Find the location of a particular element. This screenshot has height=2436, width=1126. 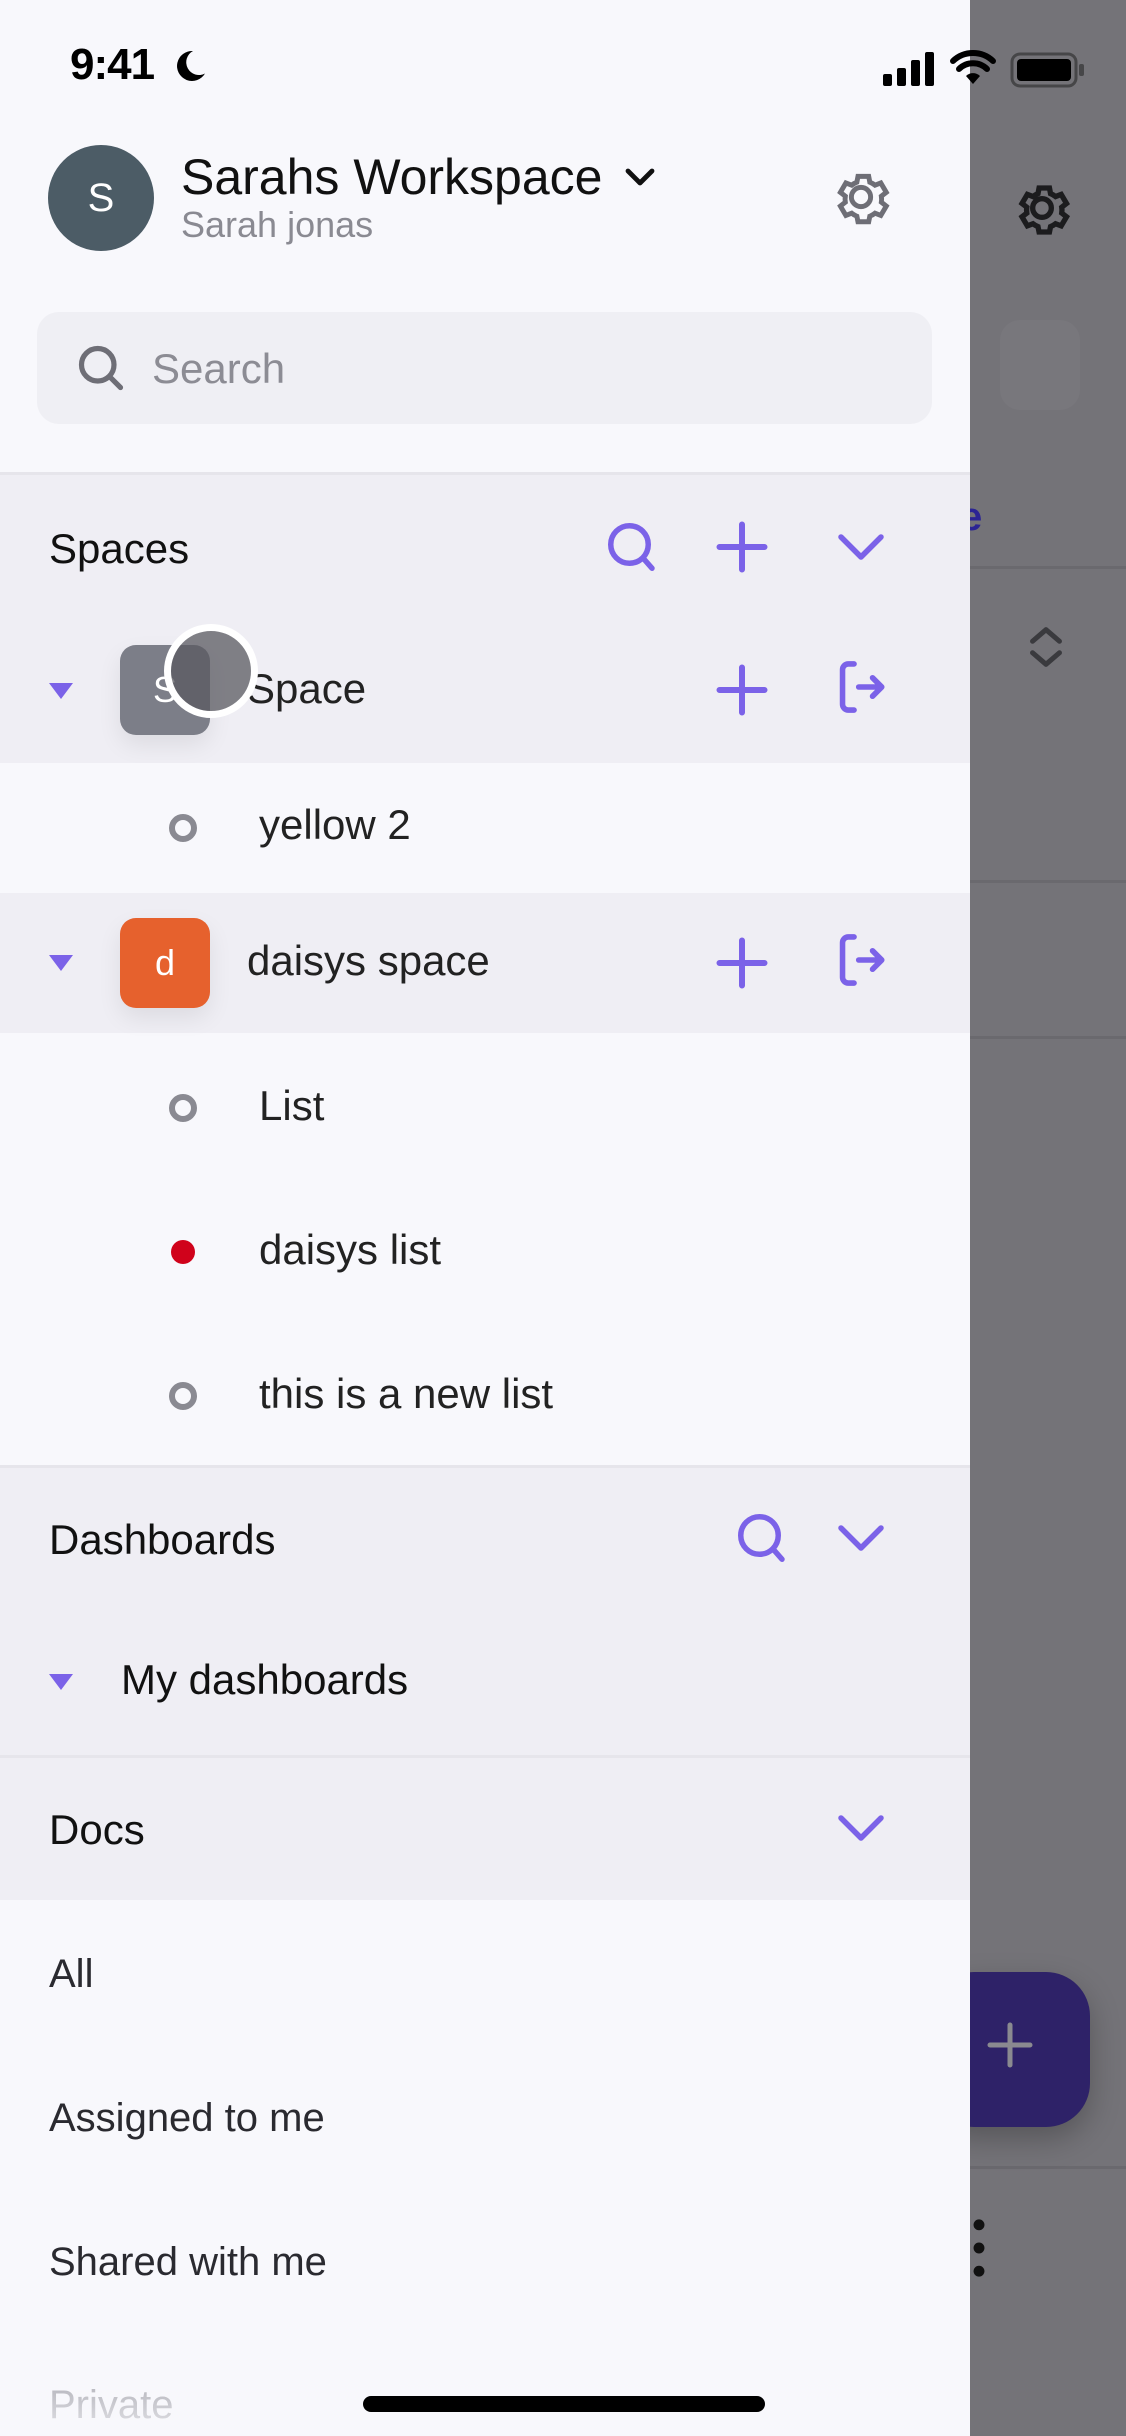

settings-gear-icon is located at coordinates (861, 197).